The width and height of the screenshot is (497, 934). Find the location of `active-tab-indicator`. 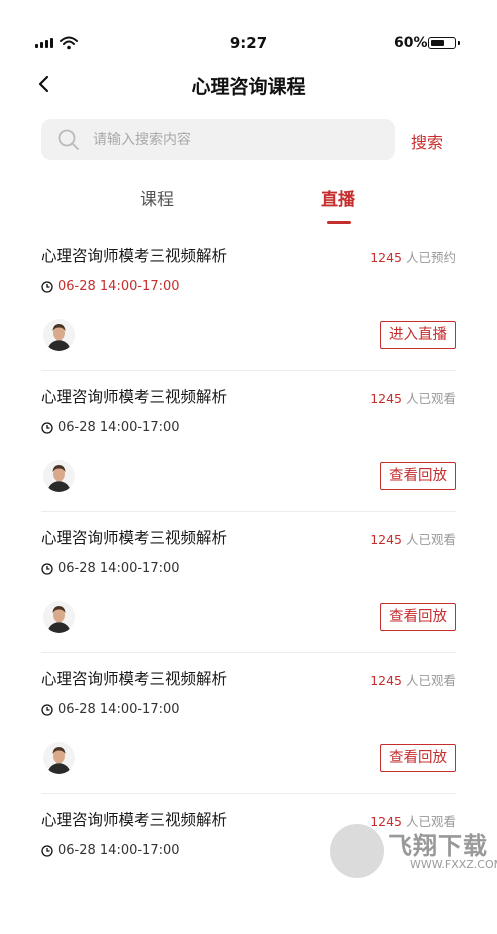

active-tab-indicator is located at coordinates (339, 222).